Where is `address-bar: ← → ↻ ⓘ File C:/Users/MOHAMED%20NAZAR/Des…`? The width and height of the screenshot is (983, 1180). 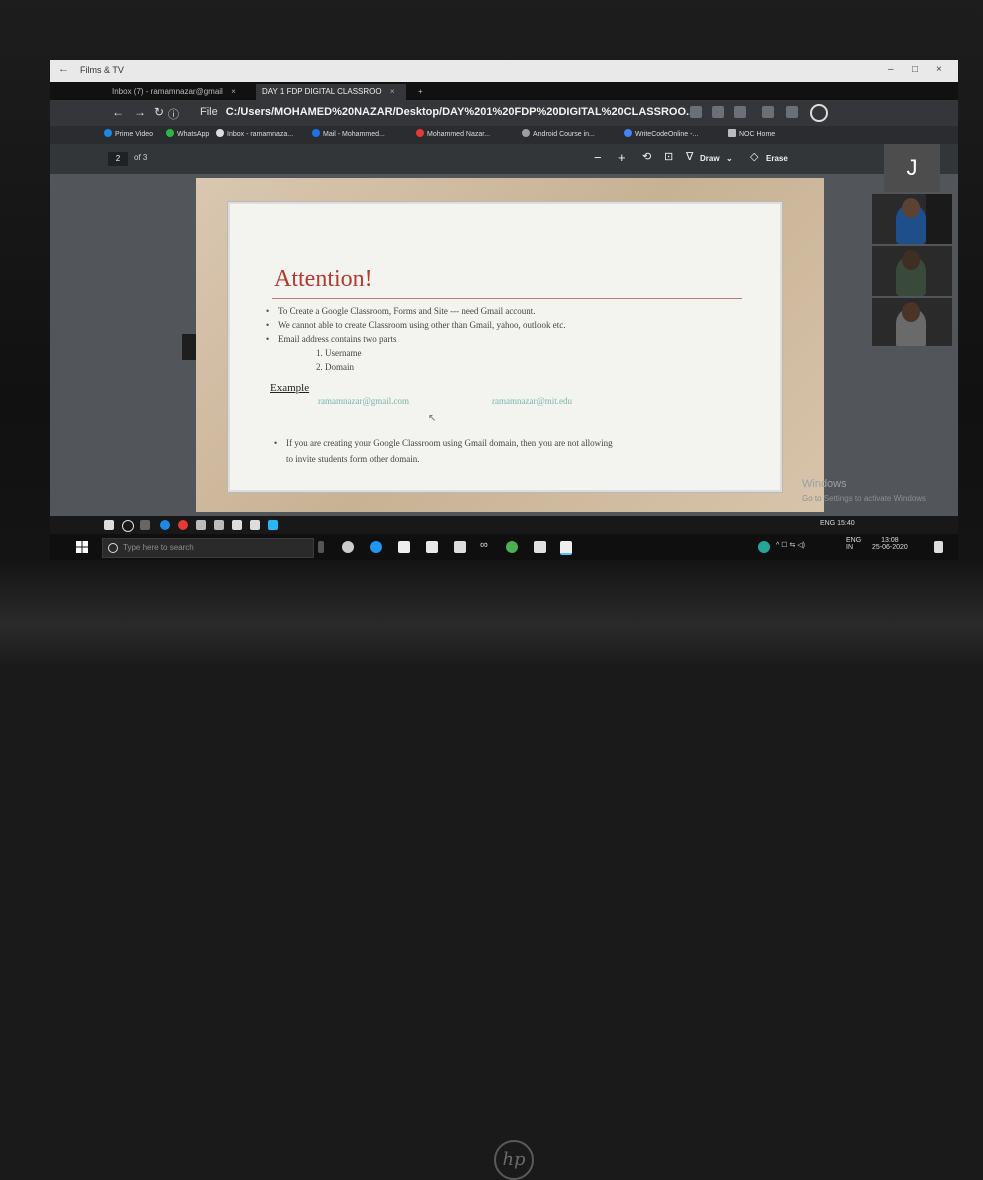
address-bar: ← → ↻ ⓘ File C:/Users/MOHAMED%20NAZAR/Des… is located at coordinates (504, 113).